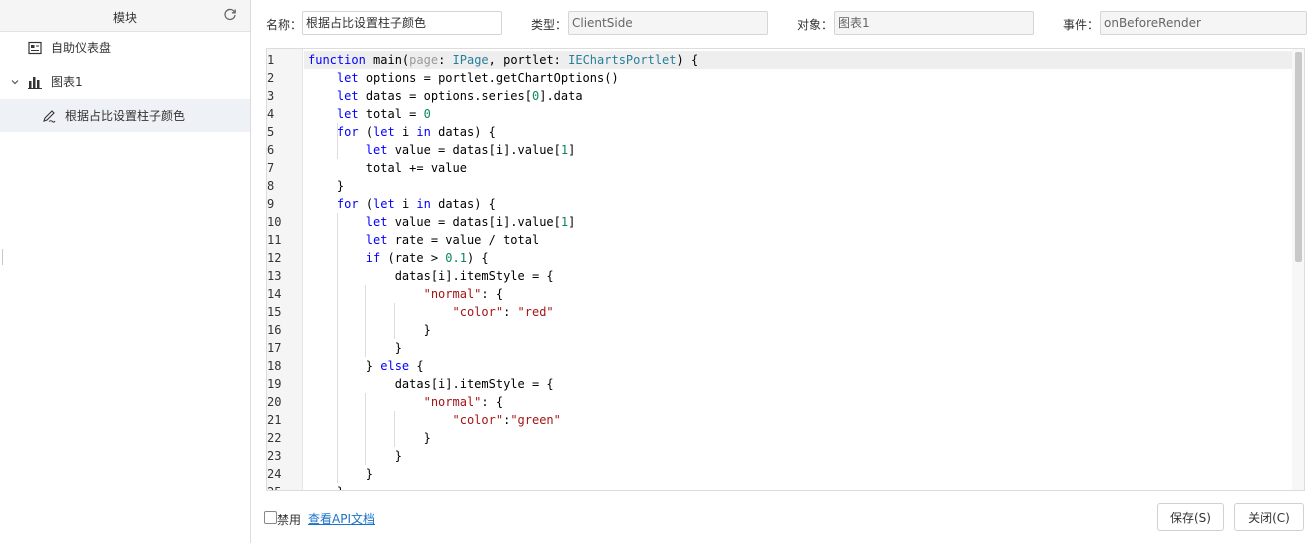  What do you see at coordinates (459, 96) in the screenshot?
I see `code-line: let datas = options.series[0].data` at bounding box center [459, 96].